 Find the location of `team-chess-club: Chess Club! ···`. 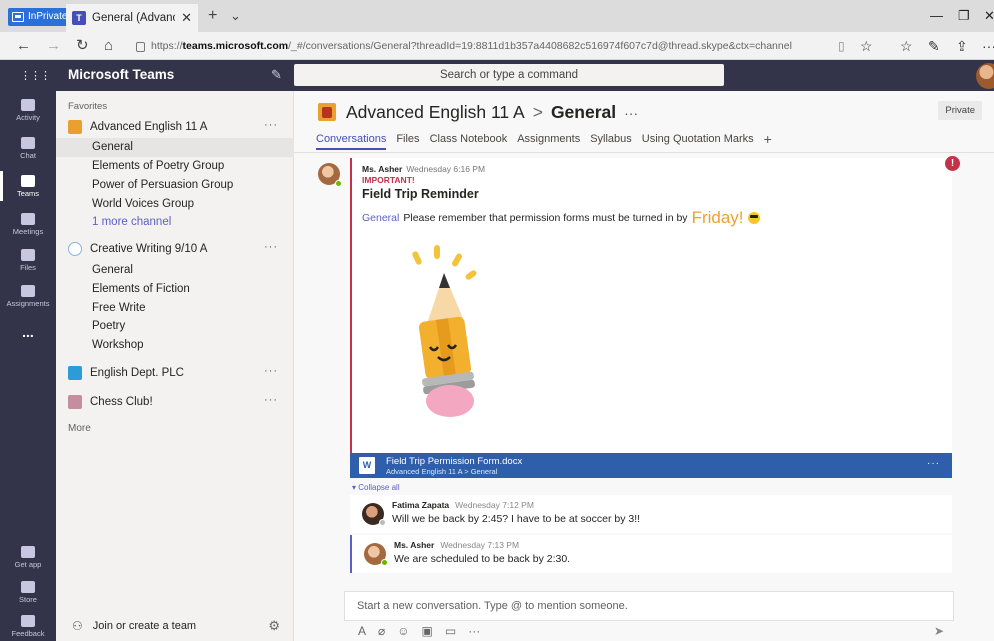

team-chess-club: Chess Club! ··· is located at coordinates (178, 402).